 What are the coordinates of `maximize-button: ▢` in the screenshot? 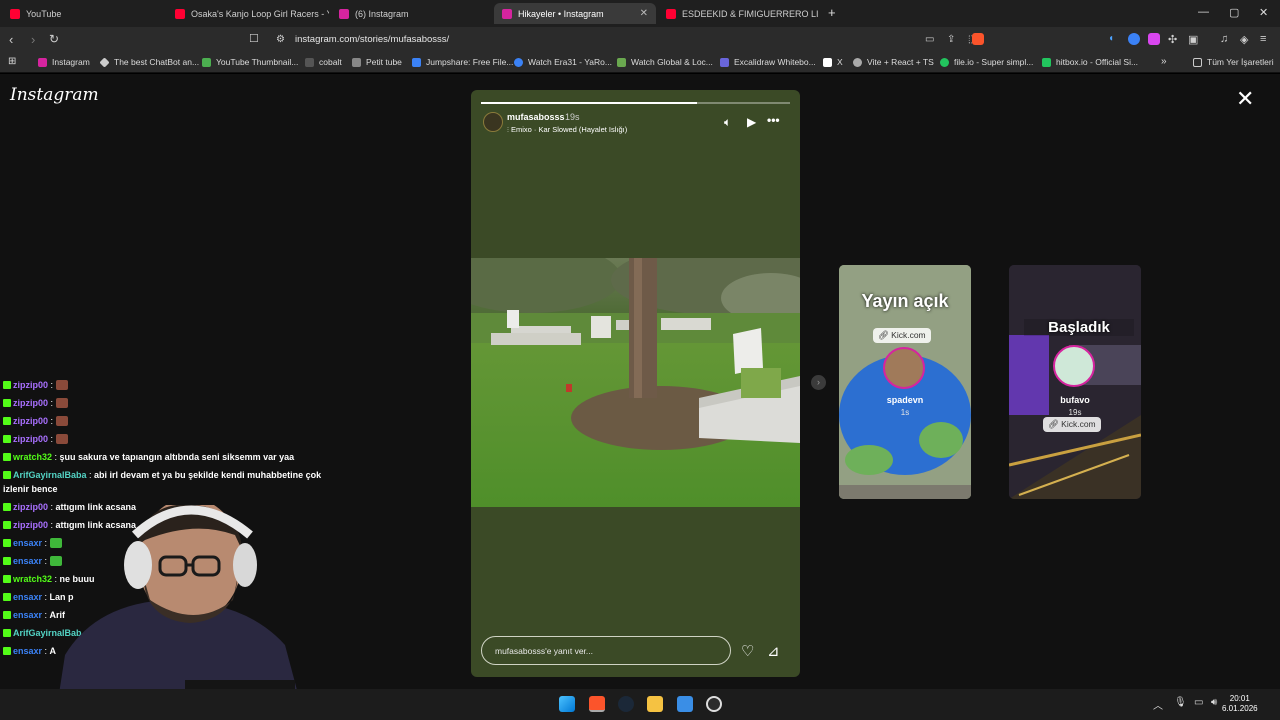 It's located at (1234, 12).